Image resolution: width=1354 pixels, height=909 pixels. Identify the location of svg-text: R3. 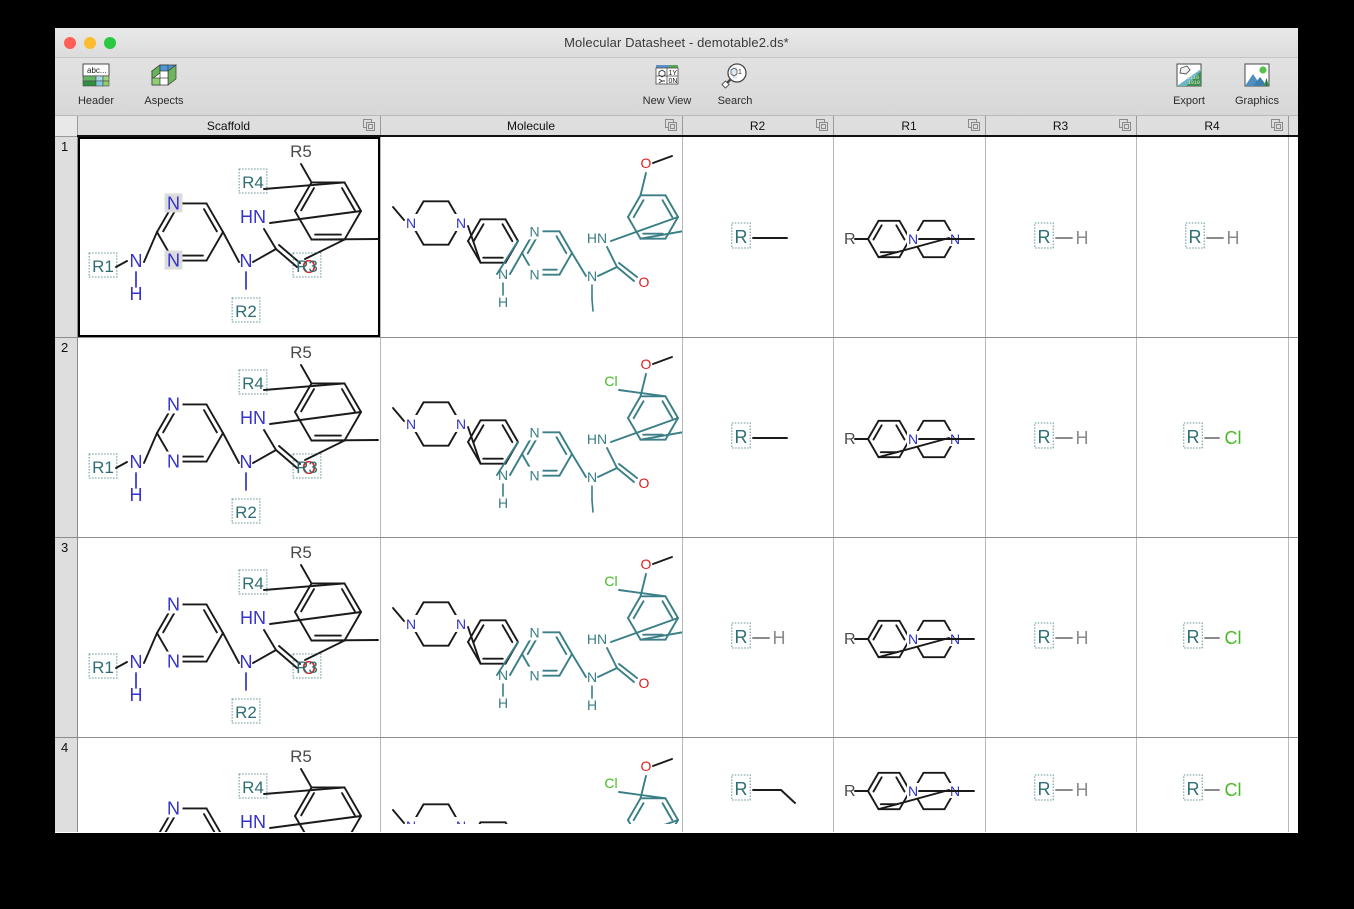
(307, 266).